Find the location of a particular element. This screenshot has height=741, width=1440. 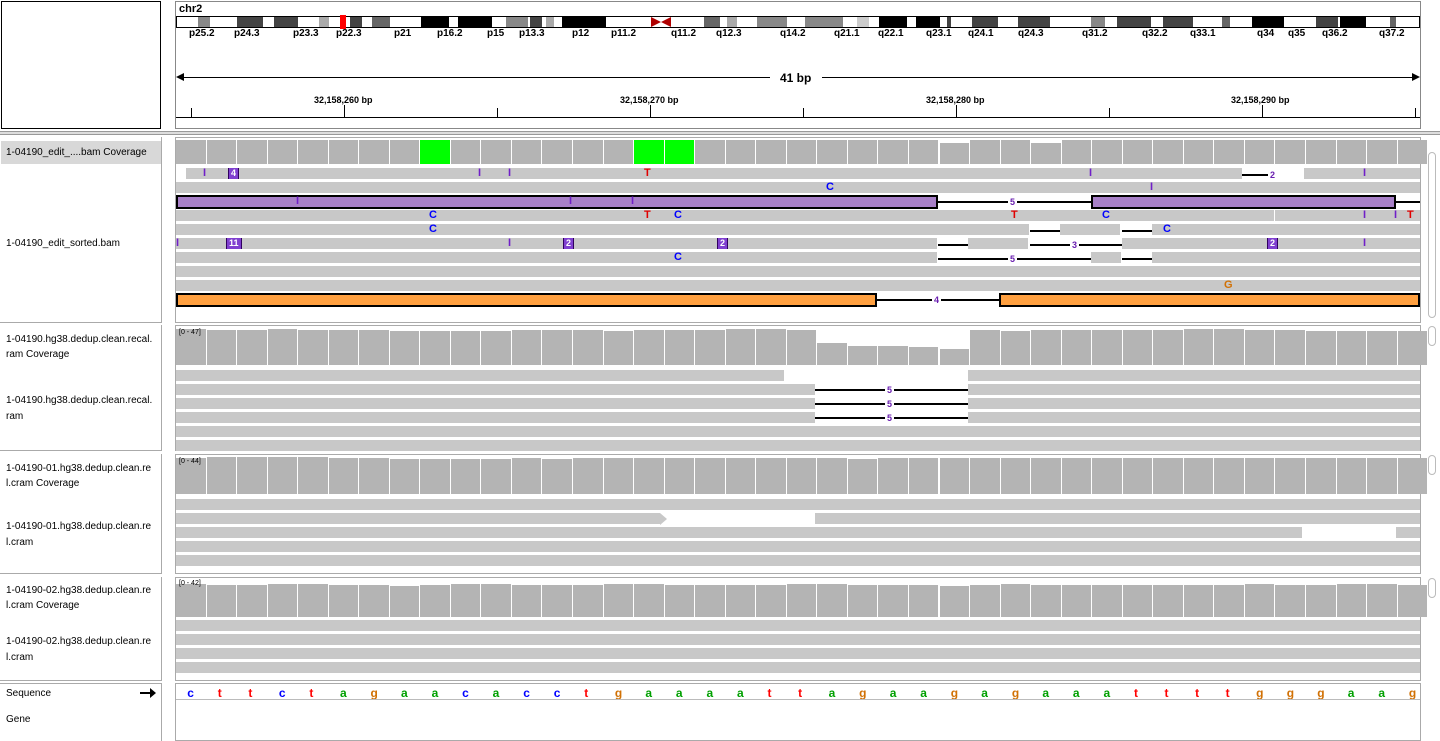

insertion-count-box: 4 is located at coordinates (234, 173).